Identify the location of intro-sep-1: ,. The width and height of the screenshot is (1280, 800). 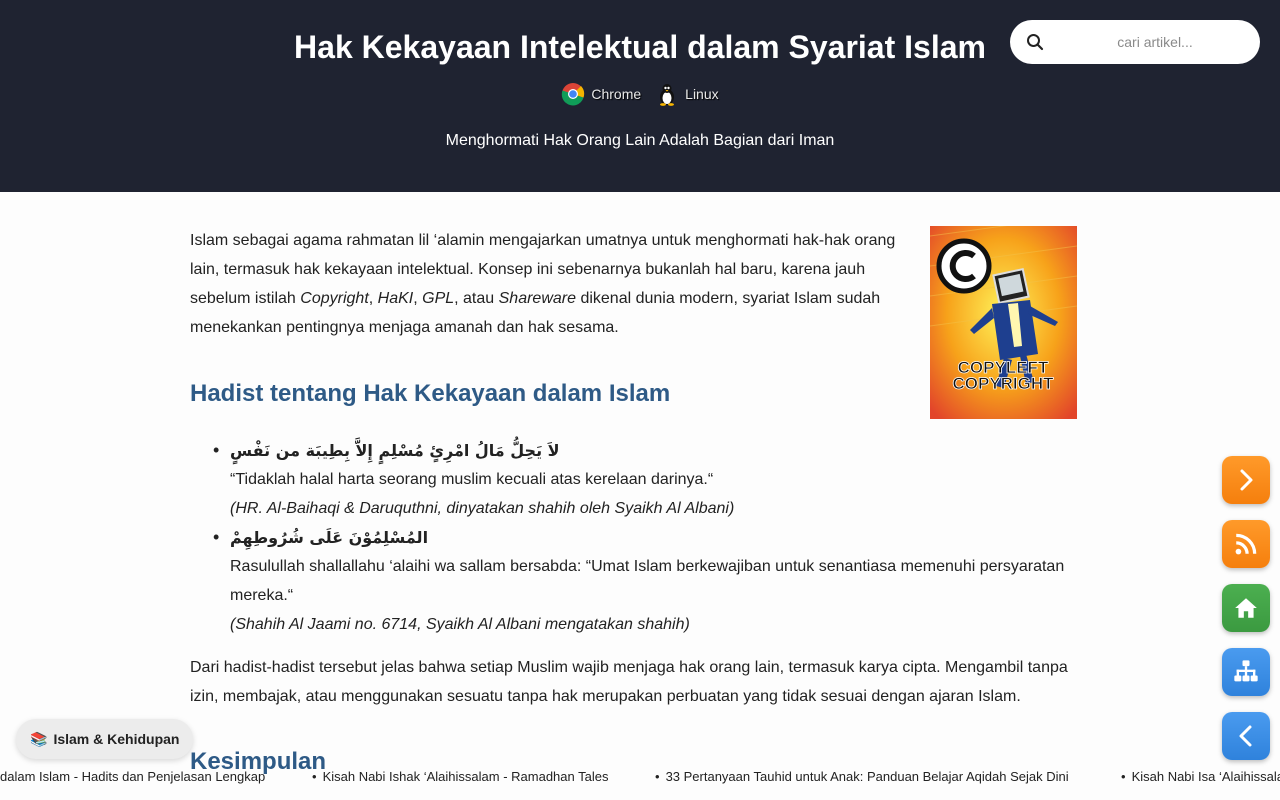
(373, 298).